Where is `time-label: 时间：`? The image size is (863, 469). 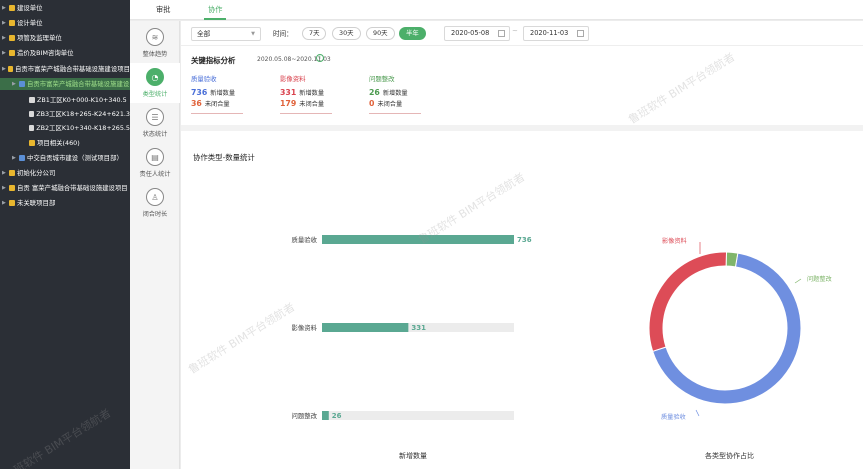 time-label: 时间： is located at coordinates (283, 34).